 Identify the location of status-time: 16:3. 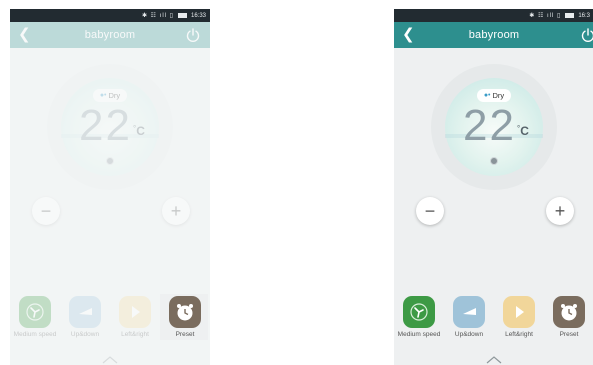
(584, 15).